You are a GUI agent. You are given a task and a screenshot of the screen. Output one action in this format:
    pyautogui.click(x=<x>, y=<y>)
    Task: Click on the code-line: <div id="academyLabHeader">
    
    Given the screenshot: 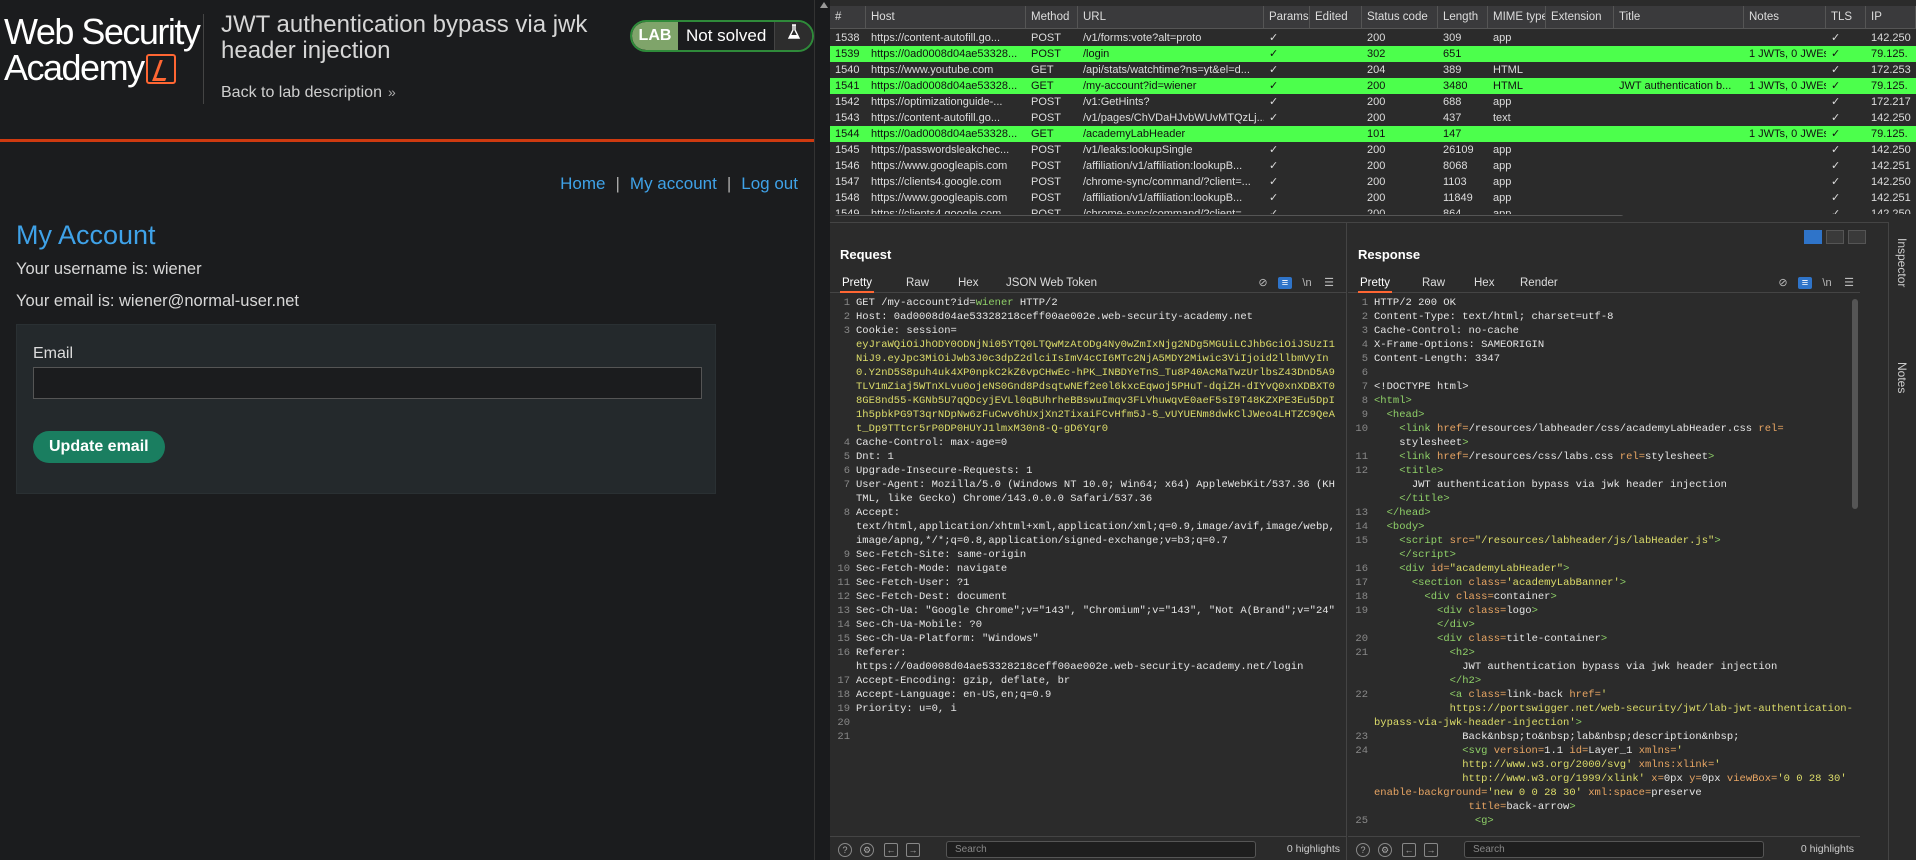 What is the action you would take?
    pyautogui.click(x=1484, y=569)
    